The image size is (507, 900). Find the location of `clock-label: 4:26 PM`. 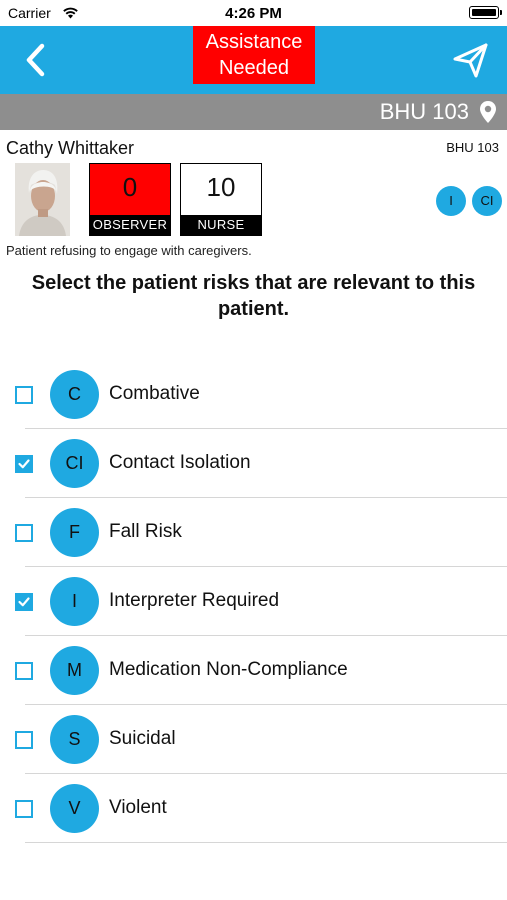

clock-label: 4:26 PM is located at coordinates (253, 13).